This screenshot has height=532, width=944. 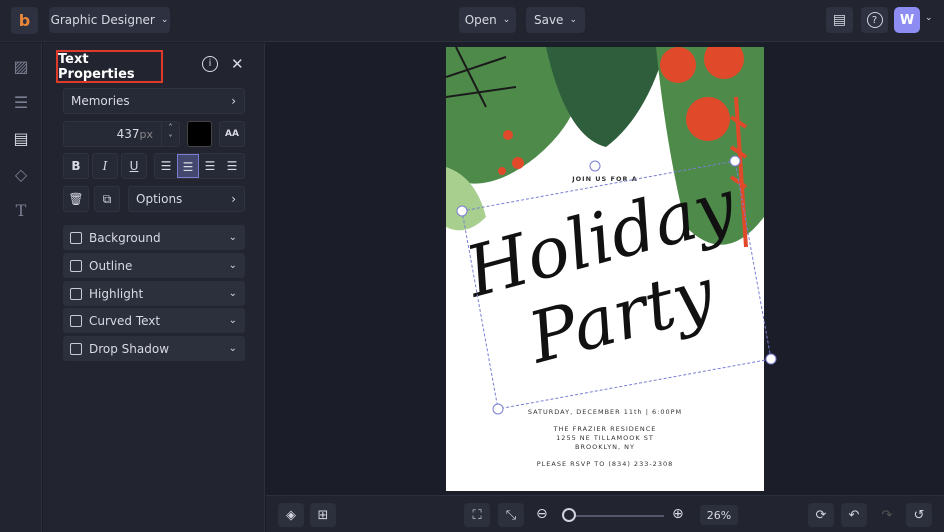 I want to click on trash-icon: 🗑, so click(x=76, y=199).